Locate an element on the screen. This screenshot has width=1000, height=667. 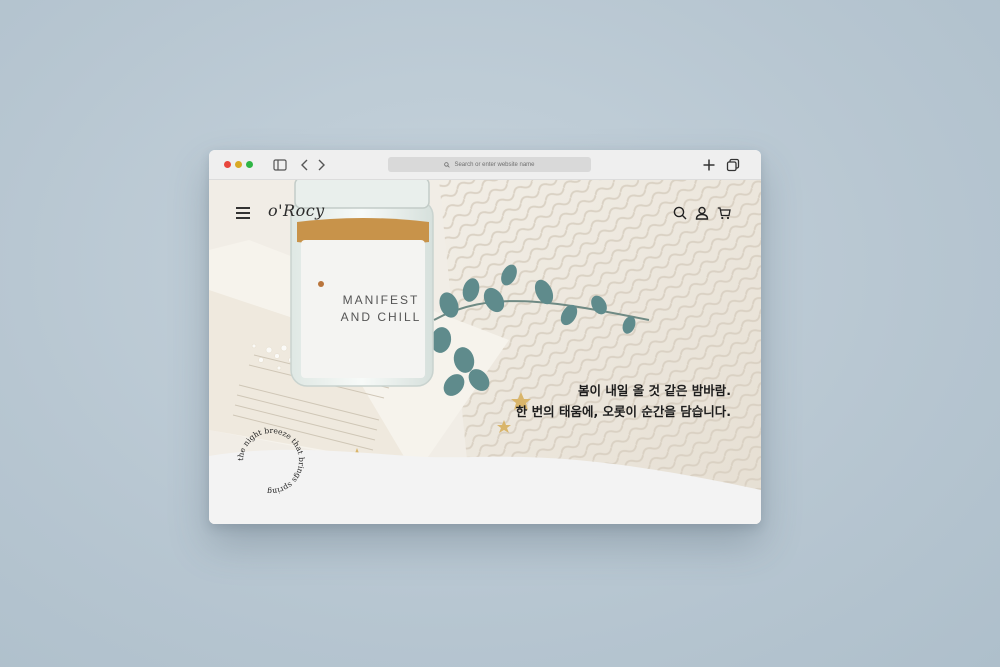
svg-text:the night breeze that brings s: the night breeze that brings spring is located at coordinates (271, 461).